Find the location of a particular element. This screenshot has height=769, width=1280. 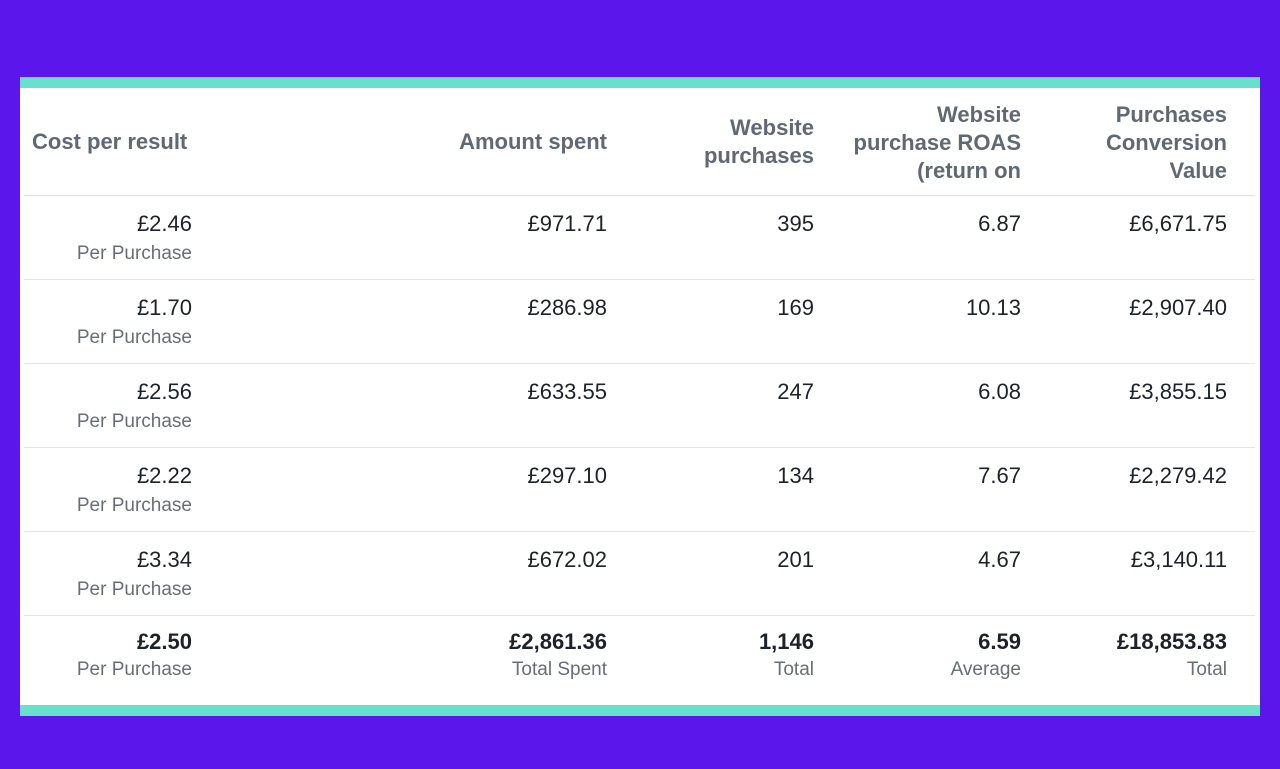

website-purchases-cell: 395 is located at coordinates (710, 217).